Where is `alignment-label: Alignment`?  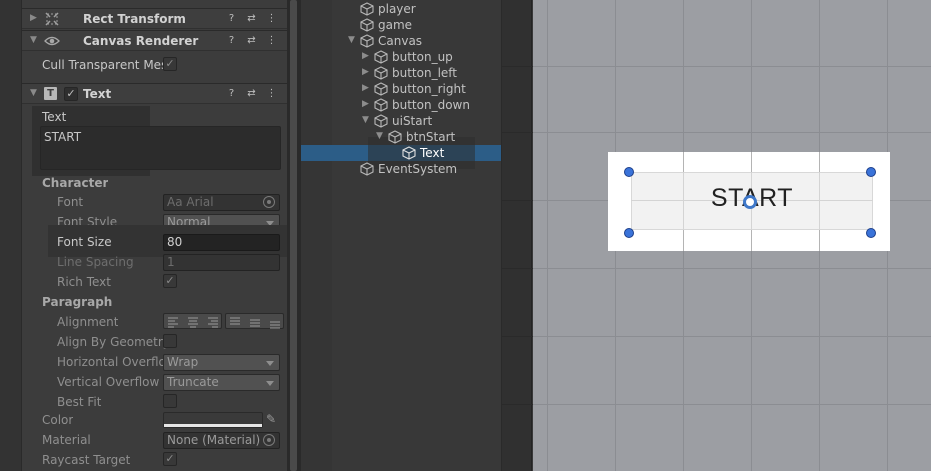
alignment-label: Alignment is located at coordinates (88, 322).